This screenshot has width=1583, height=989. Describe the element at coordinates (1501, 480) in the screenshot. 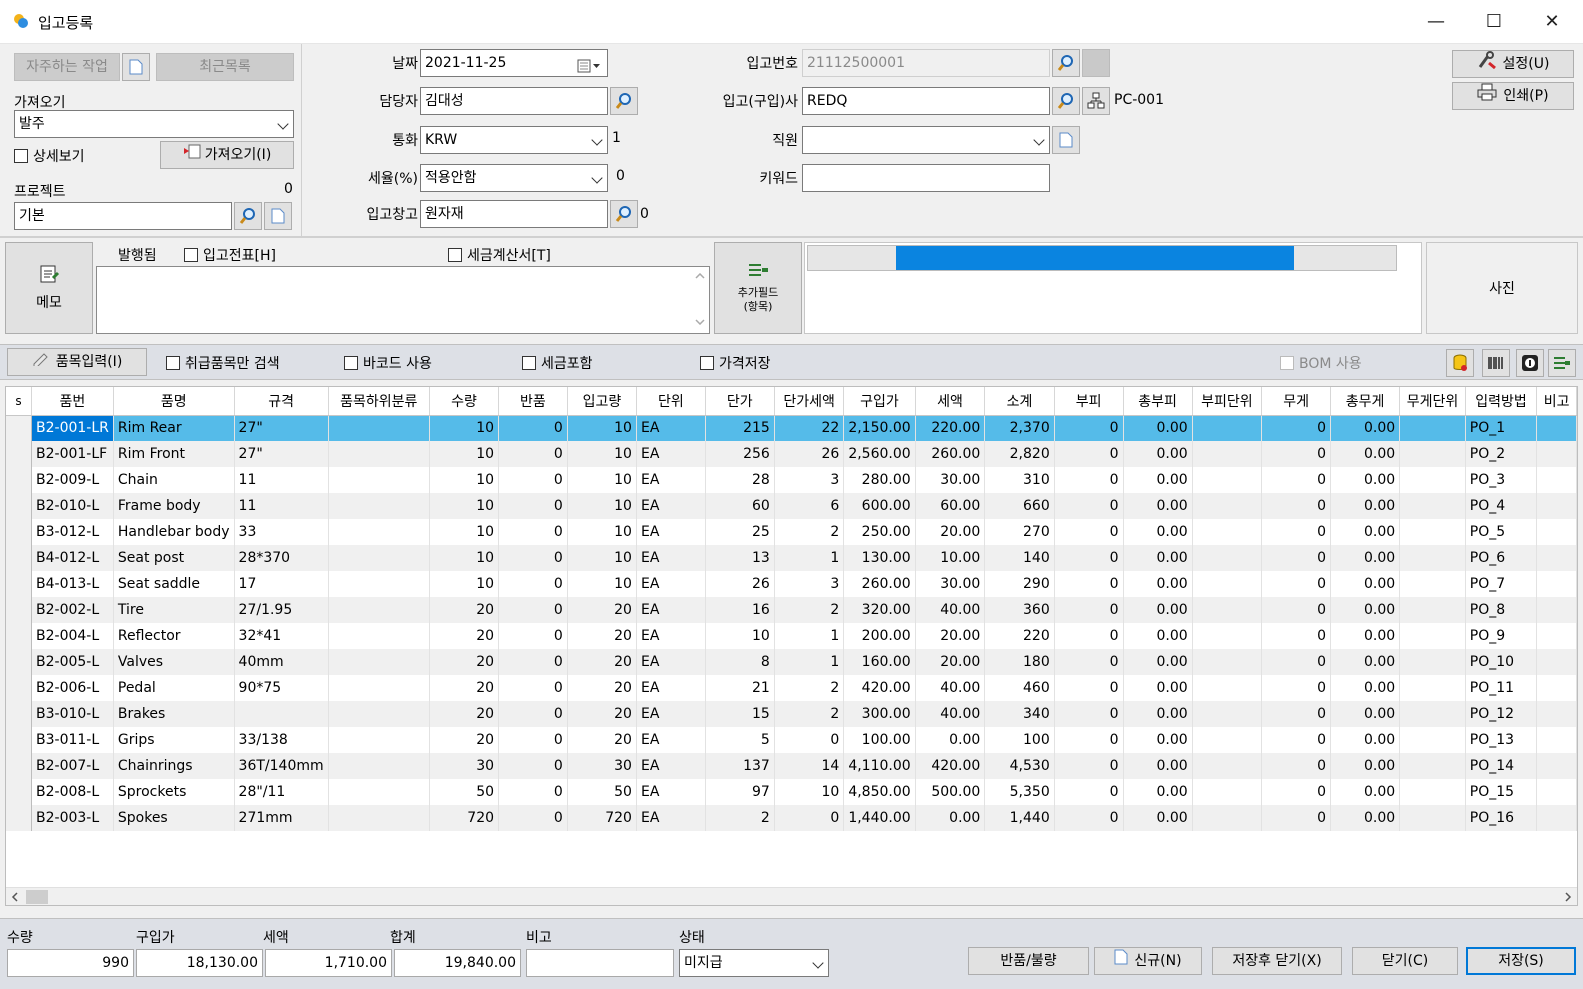

I see `table-cell: PO_3` at that location.